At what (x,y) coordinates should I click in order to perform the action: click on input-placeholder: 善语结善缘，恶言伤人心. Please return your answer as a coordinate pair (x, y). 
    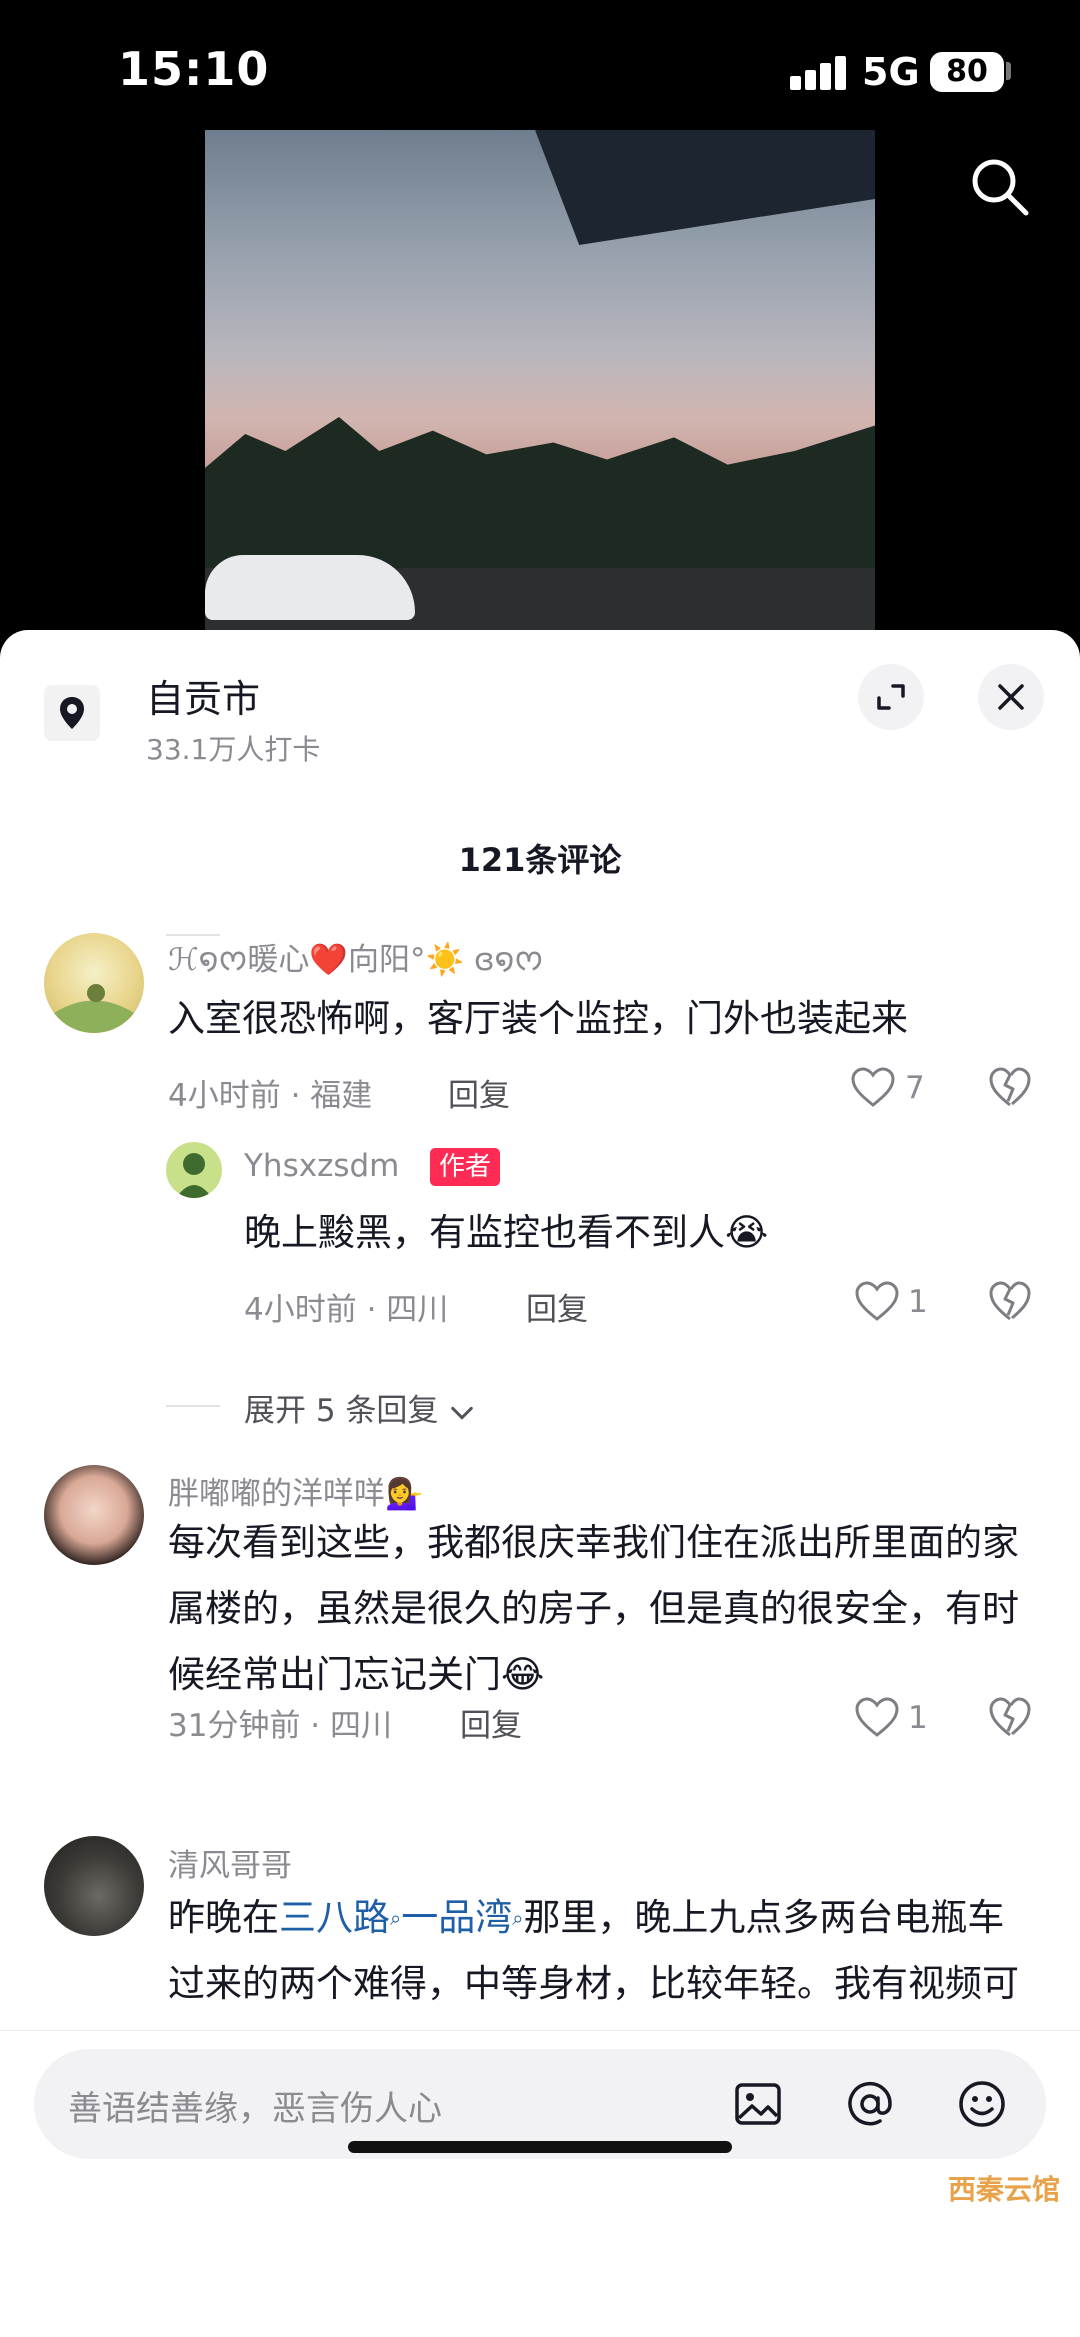
    Looking at the image, I should click on (255, 2109).